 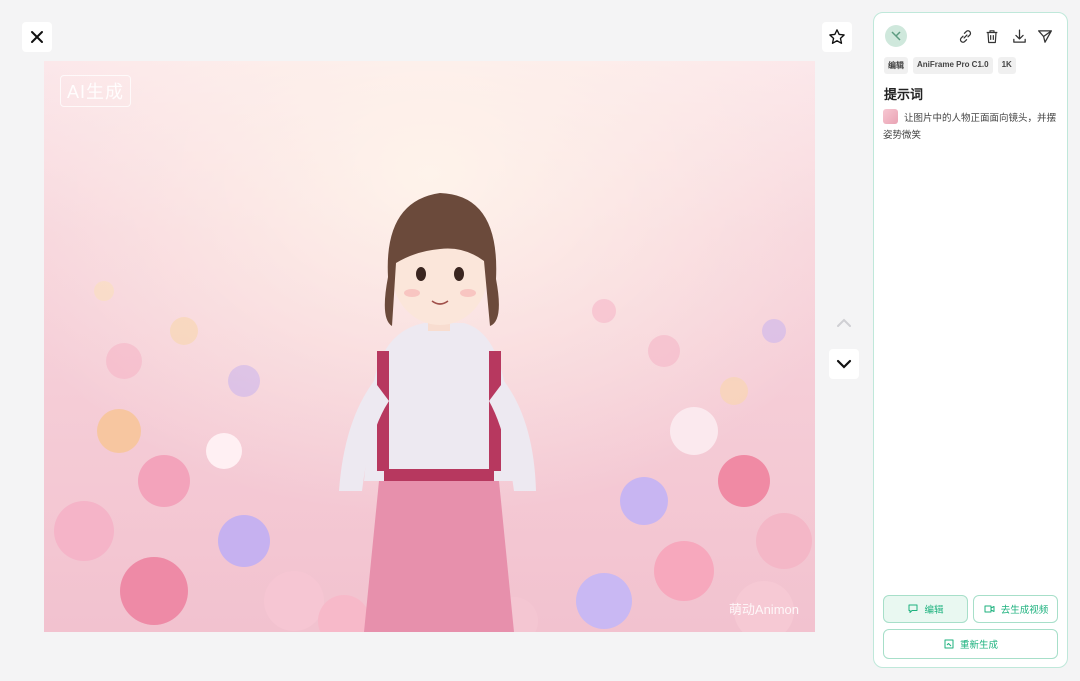 I want to click on download-icon, so click(x=1019, y=35).